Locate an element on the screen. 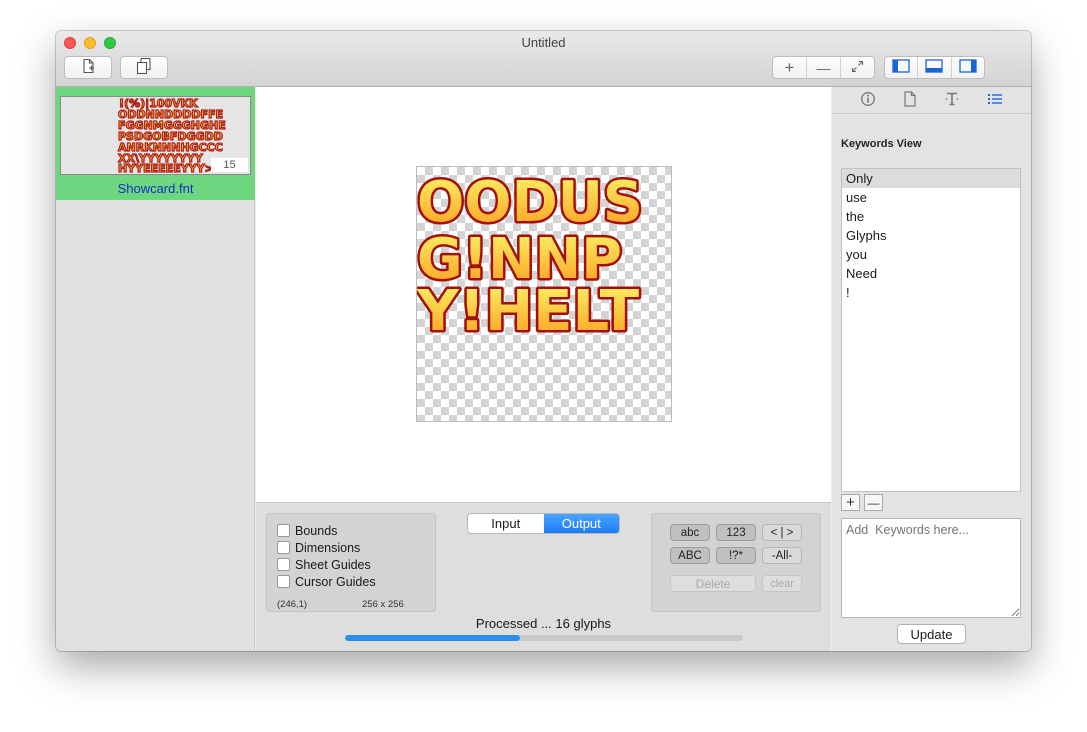  copy-button is located at coordinates (144, 67).